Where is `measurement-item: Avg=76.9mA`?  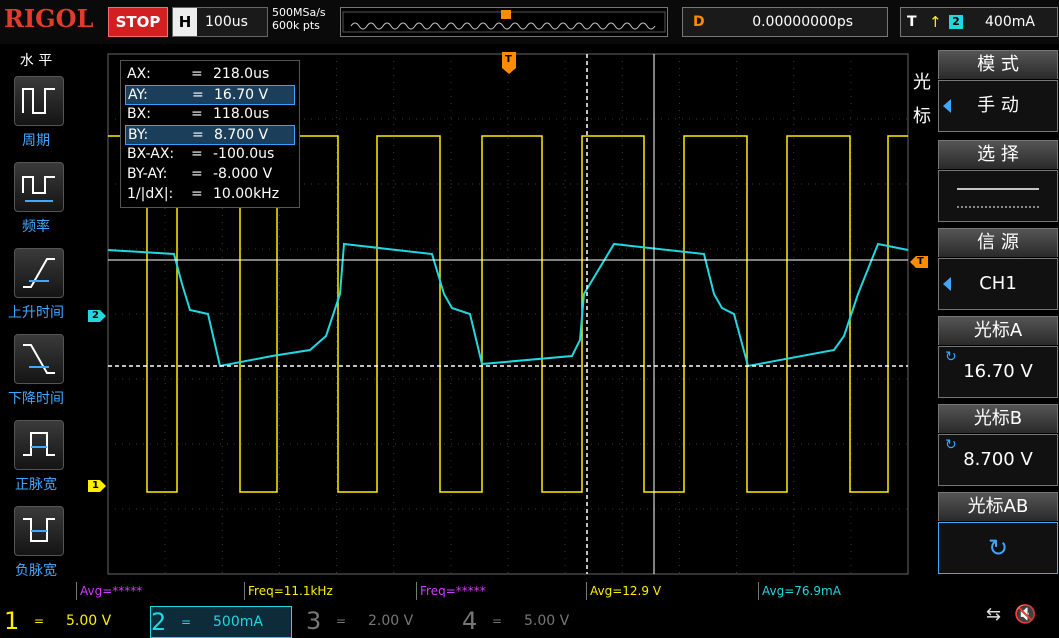
measurement-item: Avg=76.9mA is located at coordinates (842, 591).